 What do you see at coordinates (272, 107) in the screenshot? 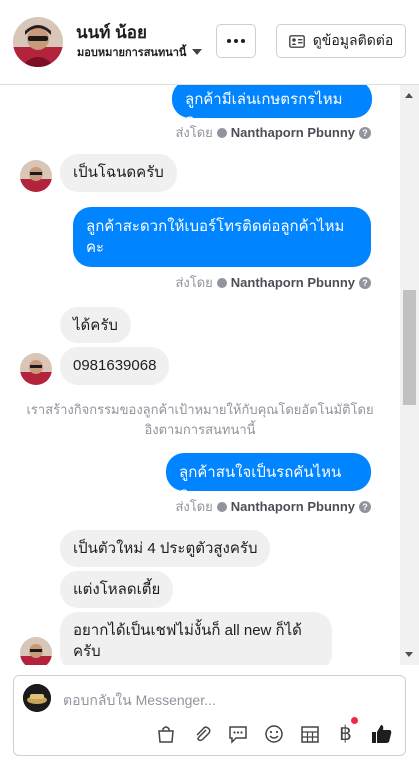
I see `outgoing-message: ลูกค้ามีเล่นเกษตรกรไหมคะ` at bounding box center [272, 107].